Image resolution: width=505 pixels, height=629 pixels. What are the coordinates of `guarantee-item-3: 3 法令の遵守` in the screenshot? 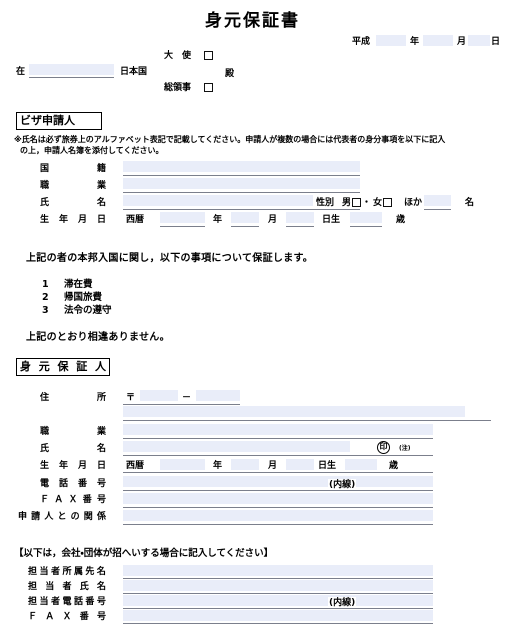 It's located at (77, 309).